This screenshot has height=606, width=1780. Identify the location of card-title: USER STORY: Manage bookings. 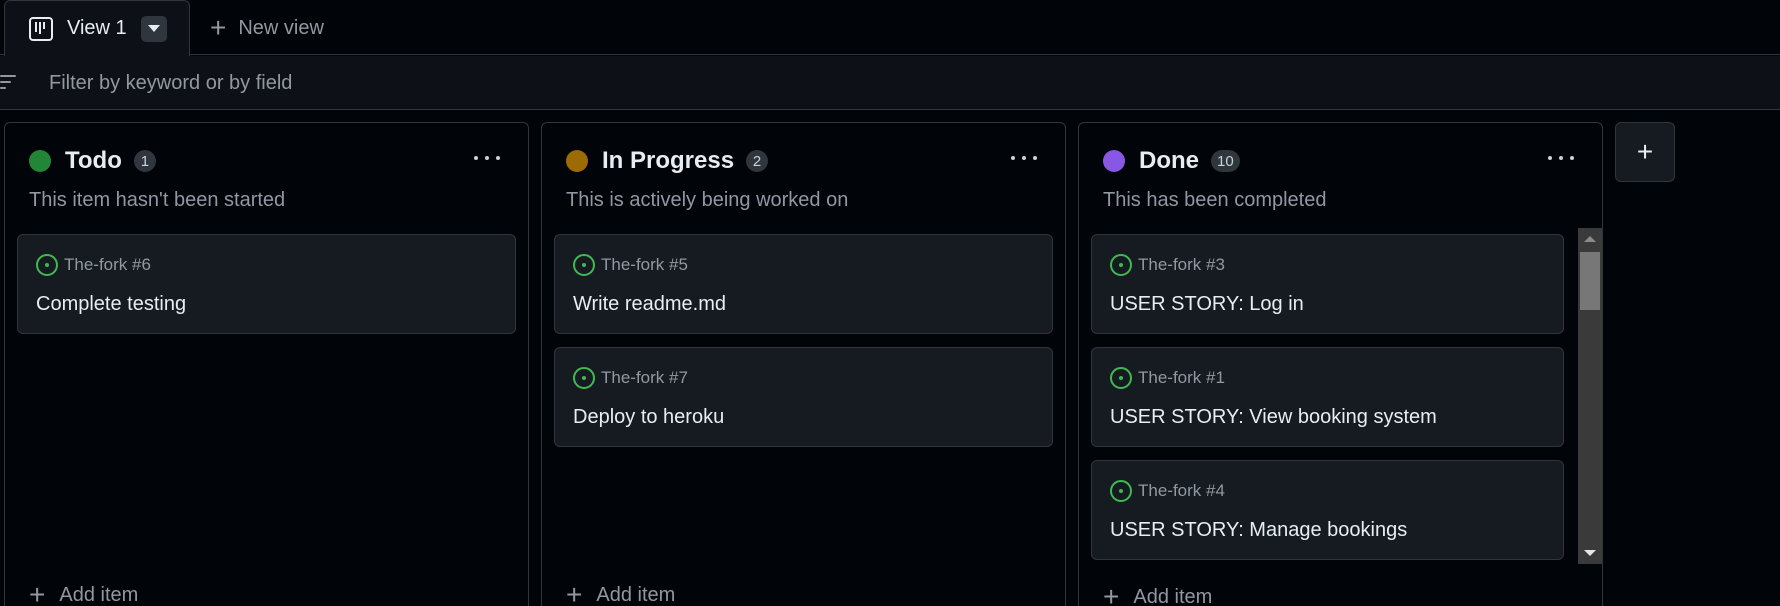
(1258, 530).